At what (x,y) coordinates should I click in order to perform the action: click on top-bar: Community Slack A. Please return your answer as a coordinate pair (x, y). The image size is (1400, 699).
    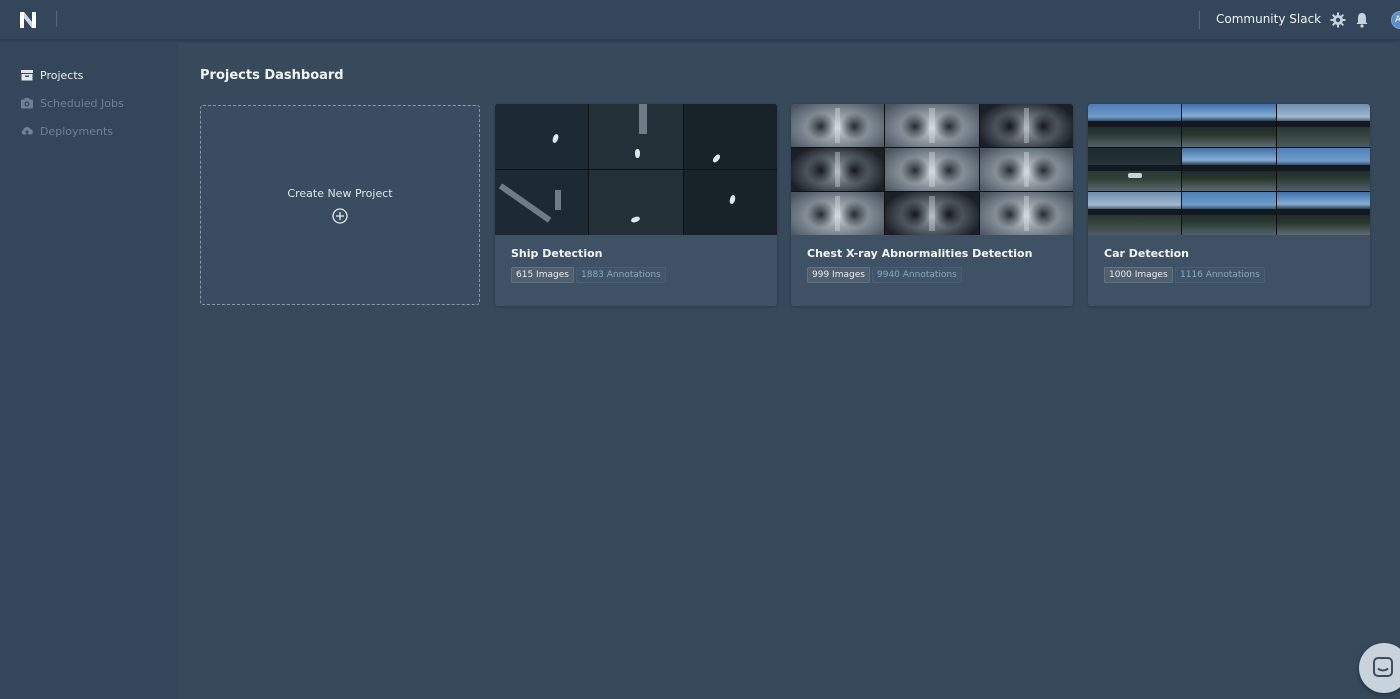
    Looking at the image, I should click on (700, 20).